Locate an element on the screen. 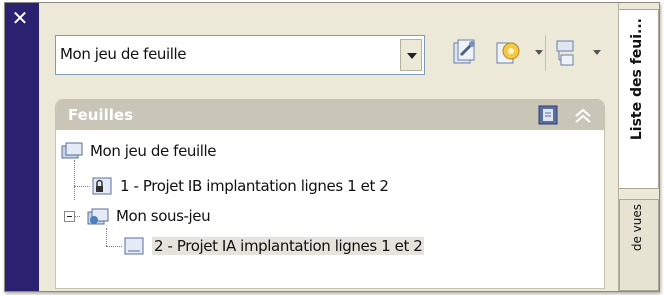  sheet-set-tool-icon is located at coordinates (464, 51).